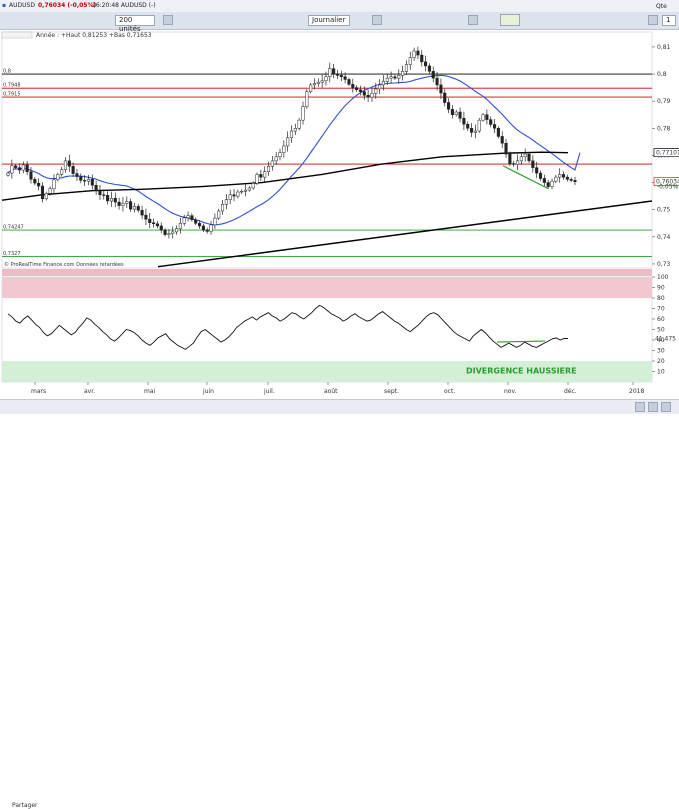 The height and width of the screenshot is (809, 679). What do you see at coordinates (329, 20) in the screenshot?
I see `period-selector: Journalier` at bounding box center [329, 20].